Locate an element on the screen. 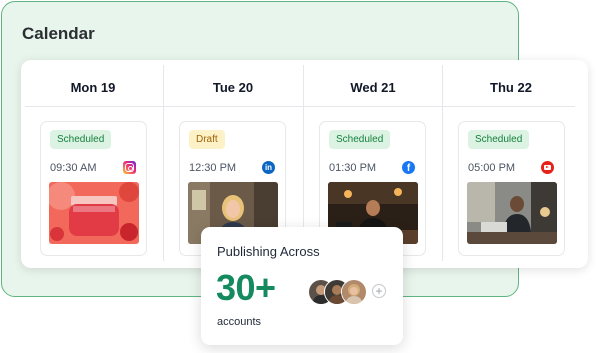 Image resolution: width=603 pixels, height=353 pixels. header-divider is located at coordinates (300, 106).